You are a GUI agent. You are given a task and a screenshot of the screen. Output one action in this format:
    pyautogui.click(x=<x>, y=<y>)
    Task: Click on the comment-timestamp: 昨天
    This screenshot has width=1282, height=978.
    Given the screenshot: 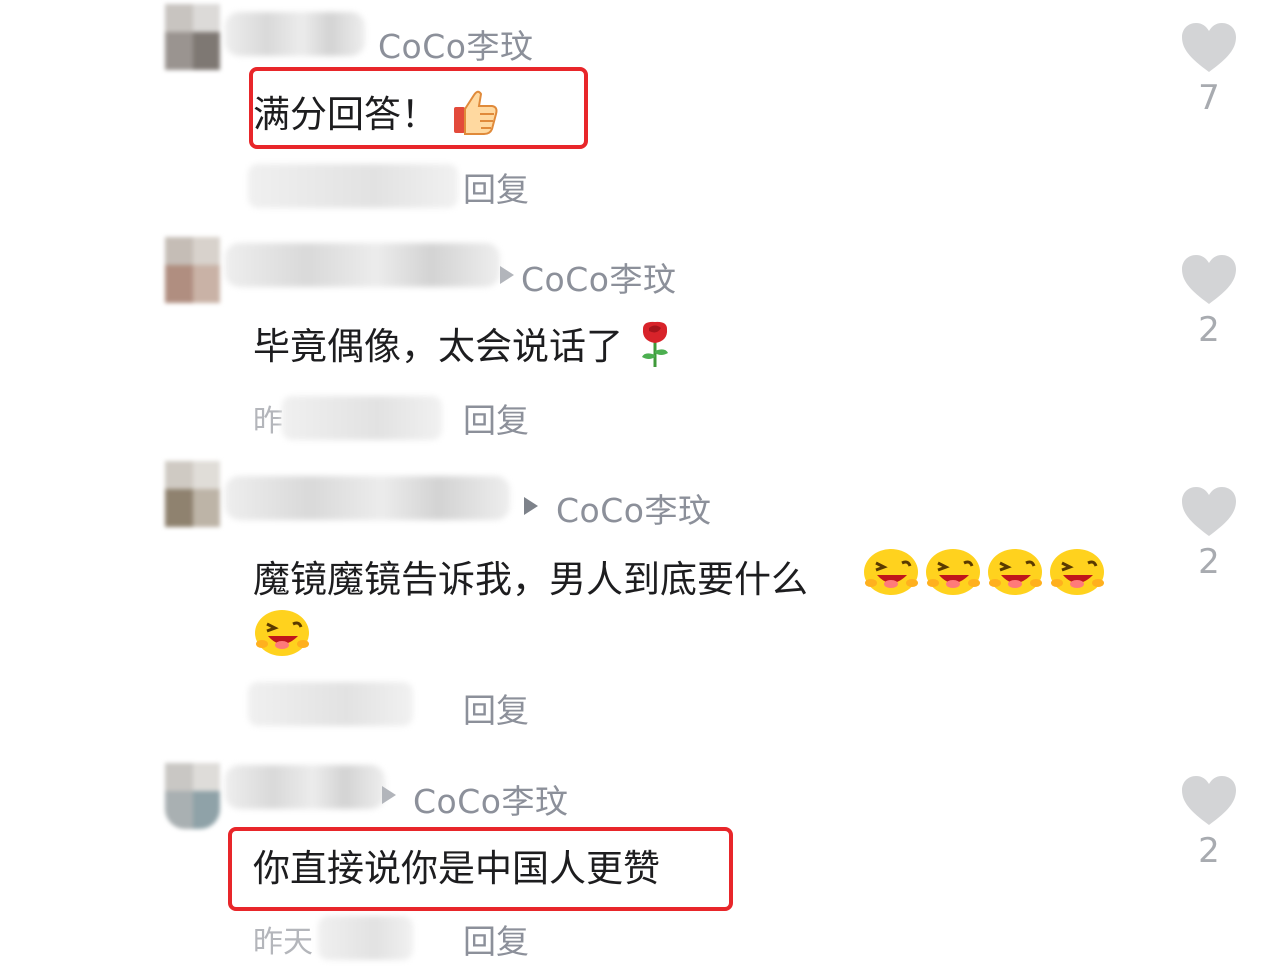 What is the action you would take?
    pyautogui.click(x=283, y=942)
    